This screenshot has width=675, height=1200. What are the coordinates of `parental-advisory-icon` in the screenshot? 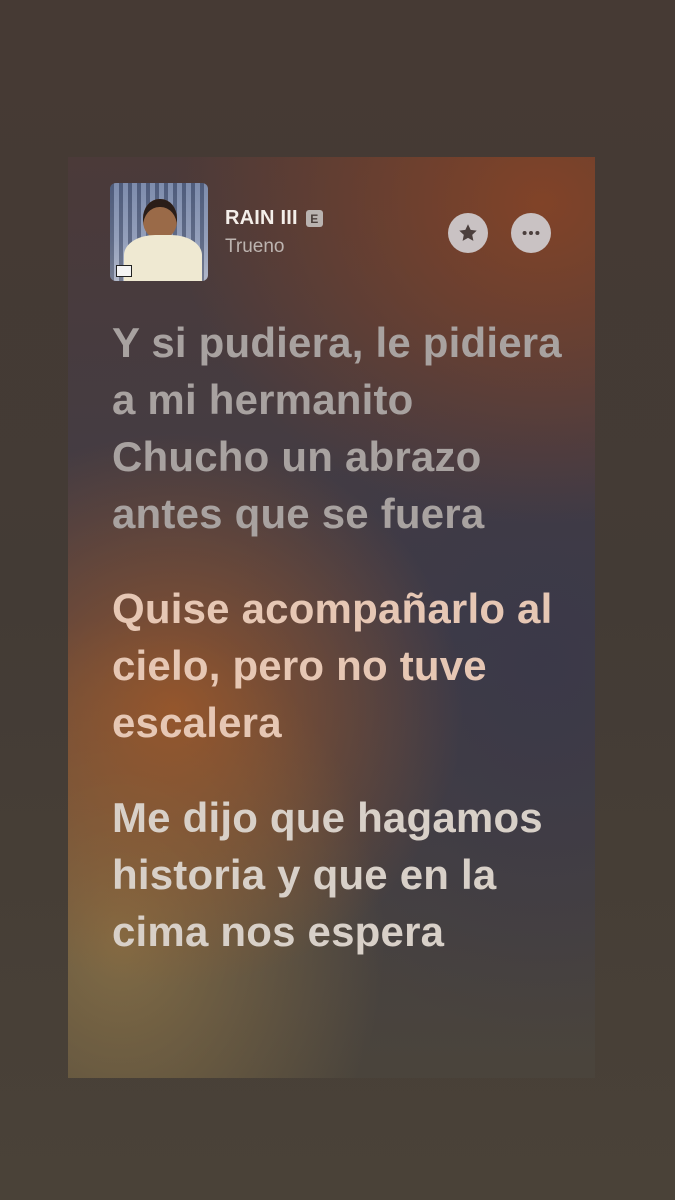 It's located at (124, 271).